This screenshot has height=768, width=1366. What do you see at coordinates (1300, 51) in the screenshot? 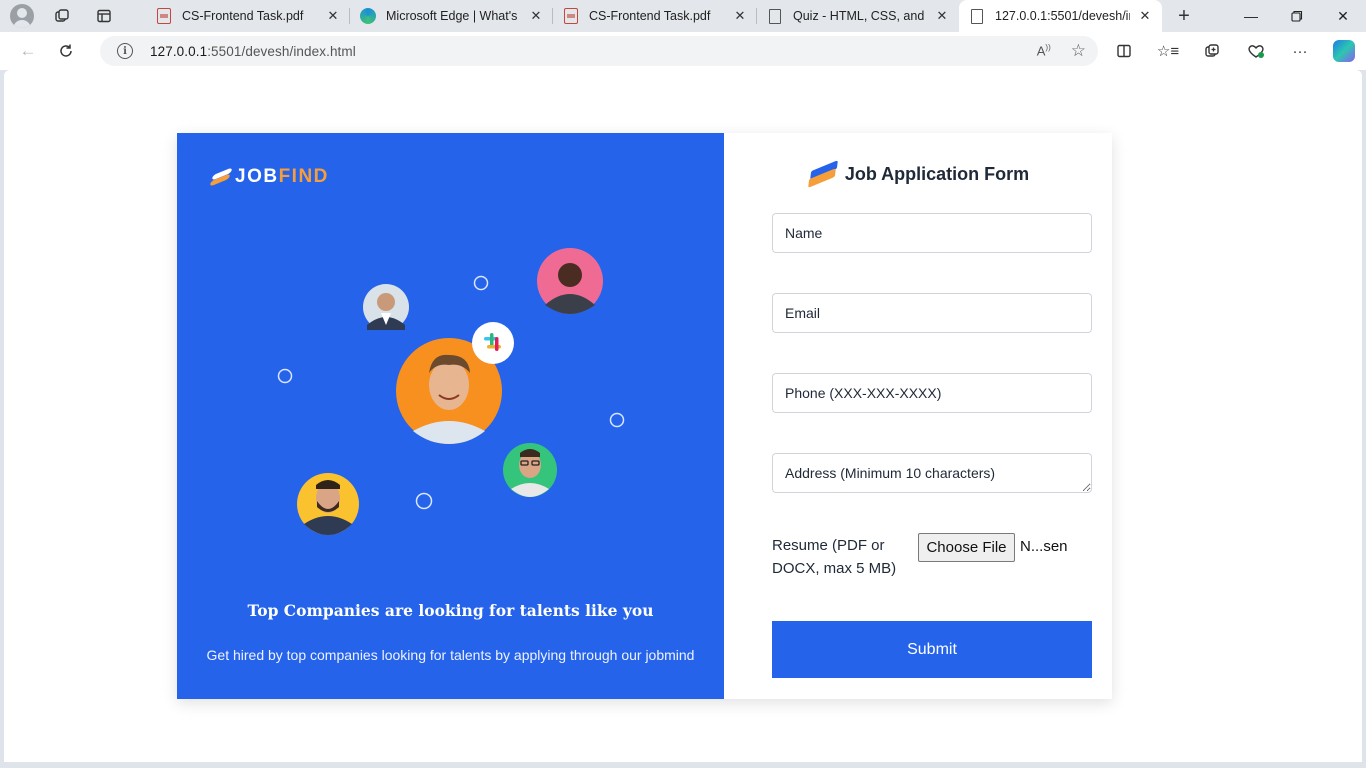
I see `settings-more-icon: ···` at bounding box center [1300, 51].